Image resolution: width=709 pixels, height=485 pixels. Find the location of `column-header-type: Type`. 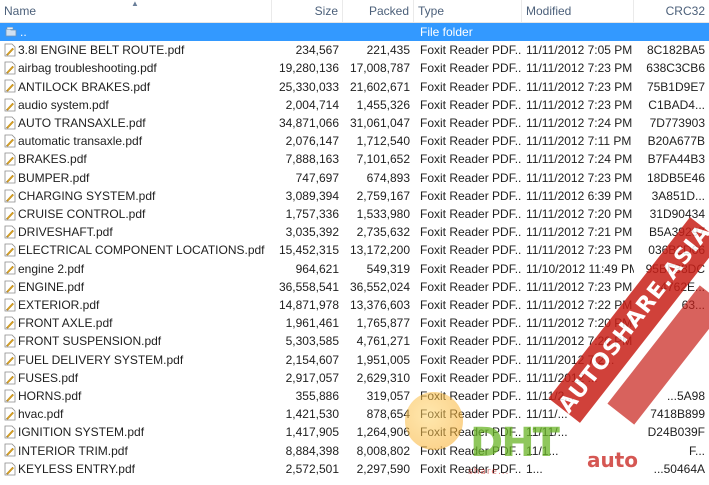

column-header-type: Type is located at coordinates (468, 11).